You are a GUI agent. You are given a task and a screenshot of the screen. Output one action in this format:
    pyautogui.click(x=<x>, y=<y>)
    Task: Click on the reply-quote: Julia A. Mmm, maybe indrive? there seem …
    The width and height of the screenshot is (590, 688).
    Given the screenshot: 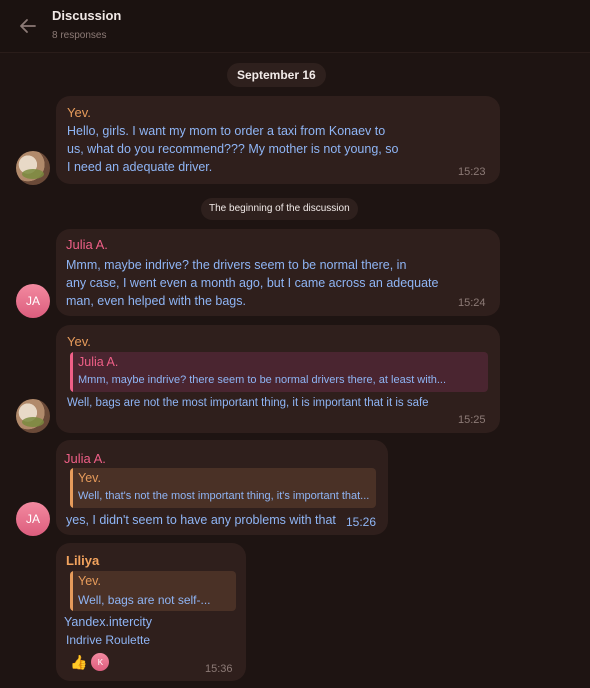 What is the action you would take?
    pyautogui.click(x=279, y=372)
    